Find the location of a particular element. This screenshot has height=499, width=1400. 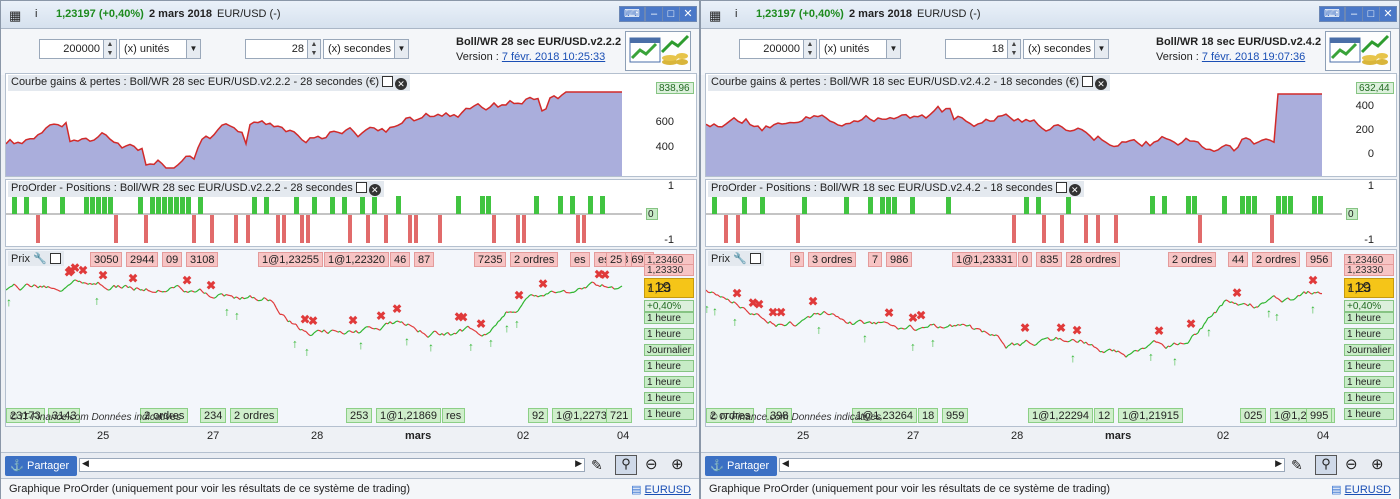

period-input: 18 ▲ ▼ is located at coordinates (983, 49).